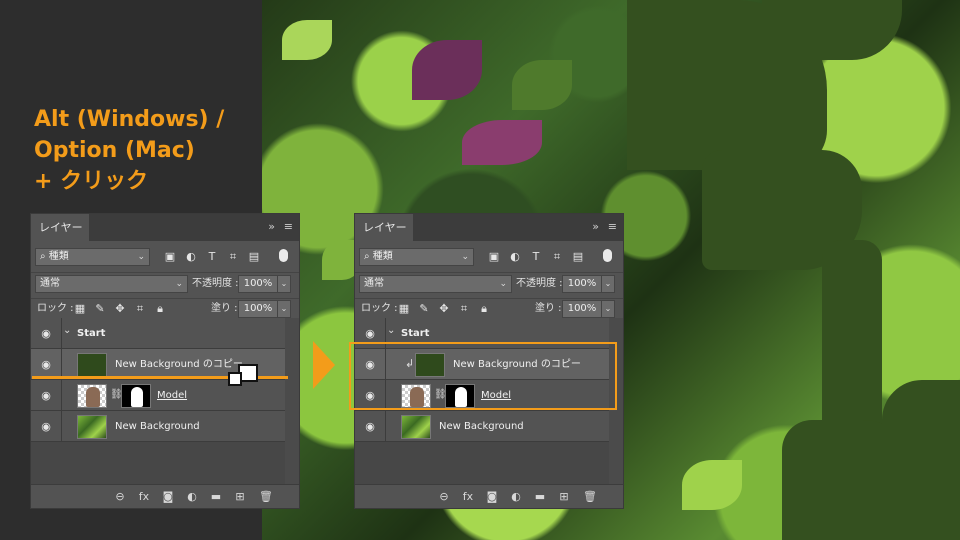 The width and height of the screenshot is (960, 540). Describe the element at coordinates (165, 227) in the screenshot. I see `panel-tabbar: レイヤー » ≡` at that location.